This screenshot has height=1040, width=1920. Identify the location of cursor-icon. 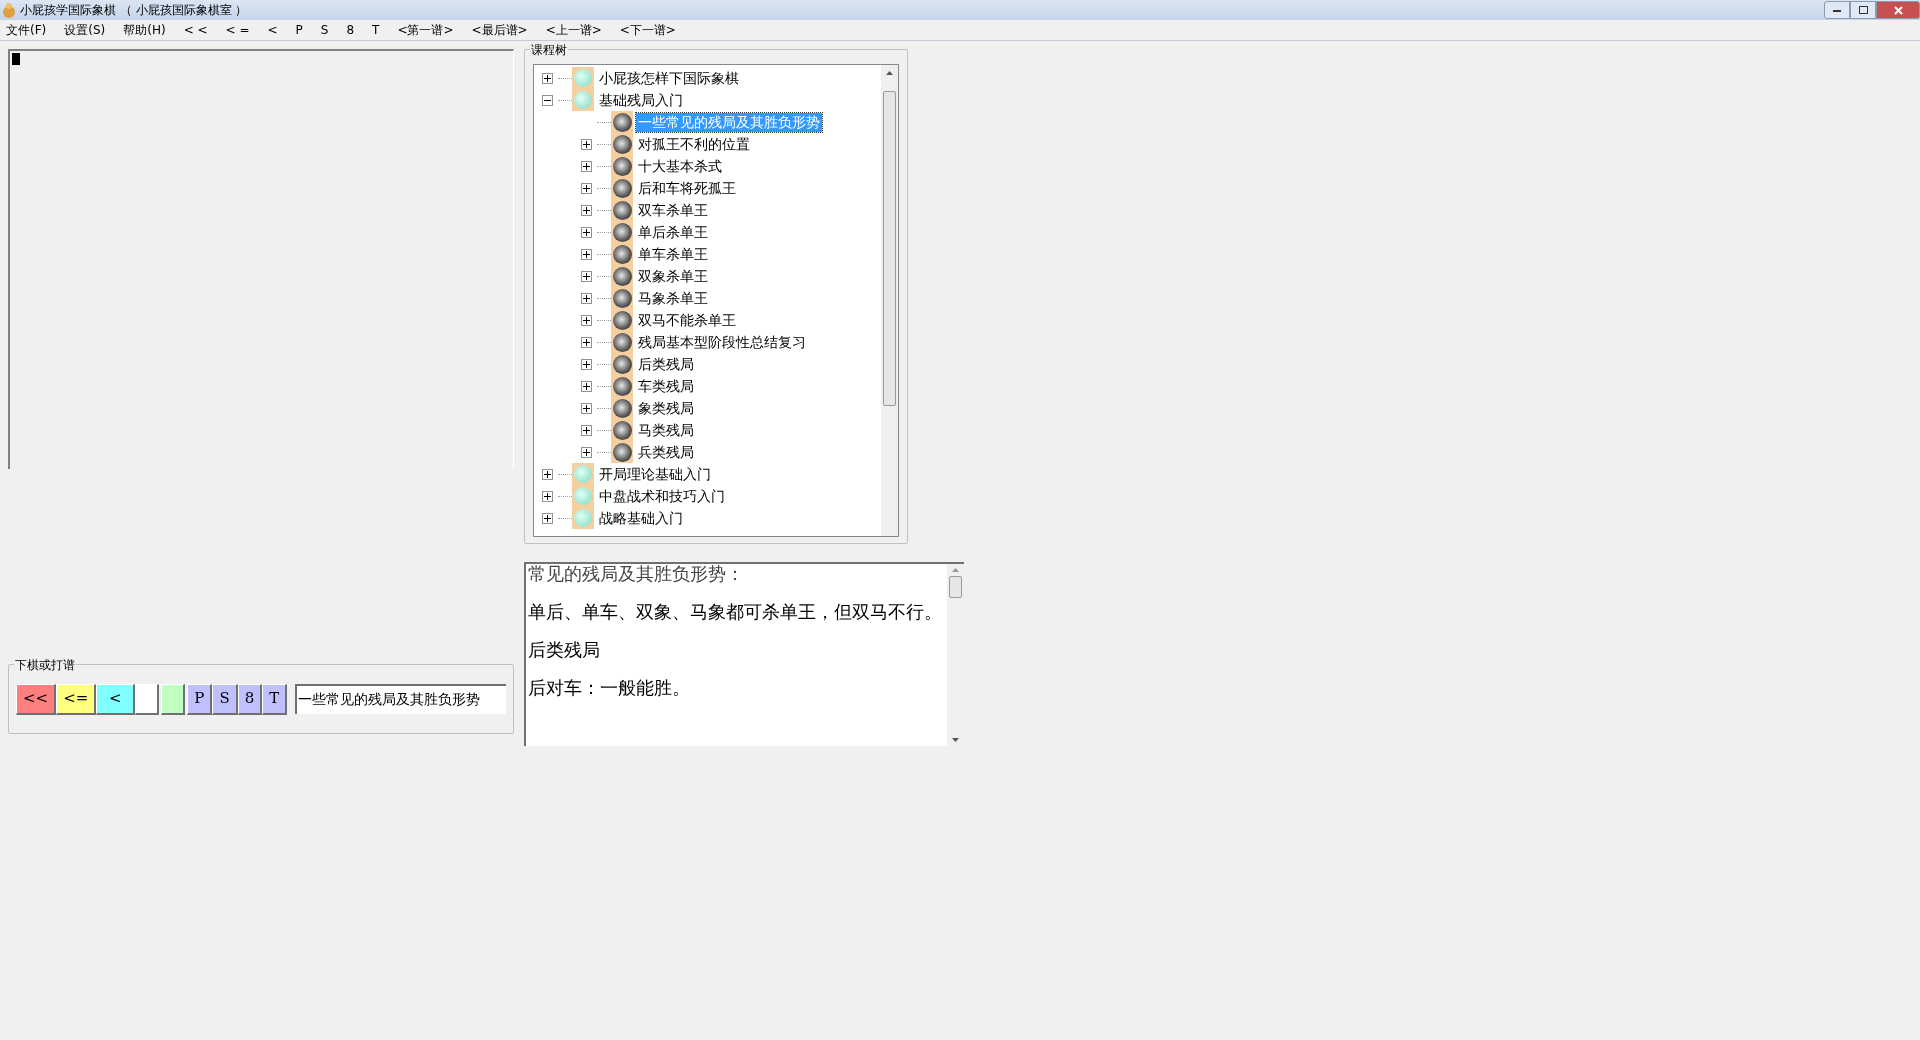
(16, 59).